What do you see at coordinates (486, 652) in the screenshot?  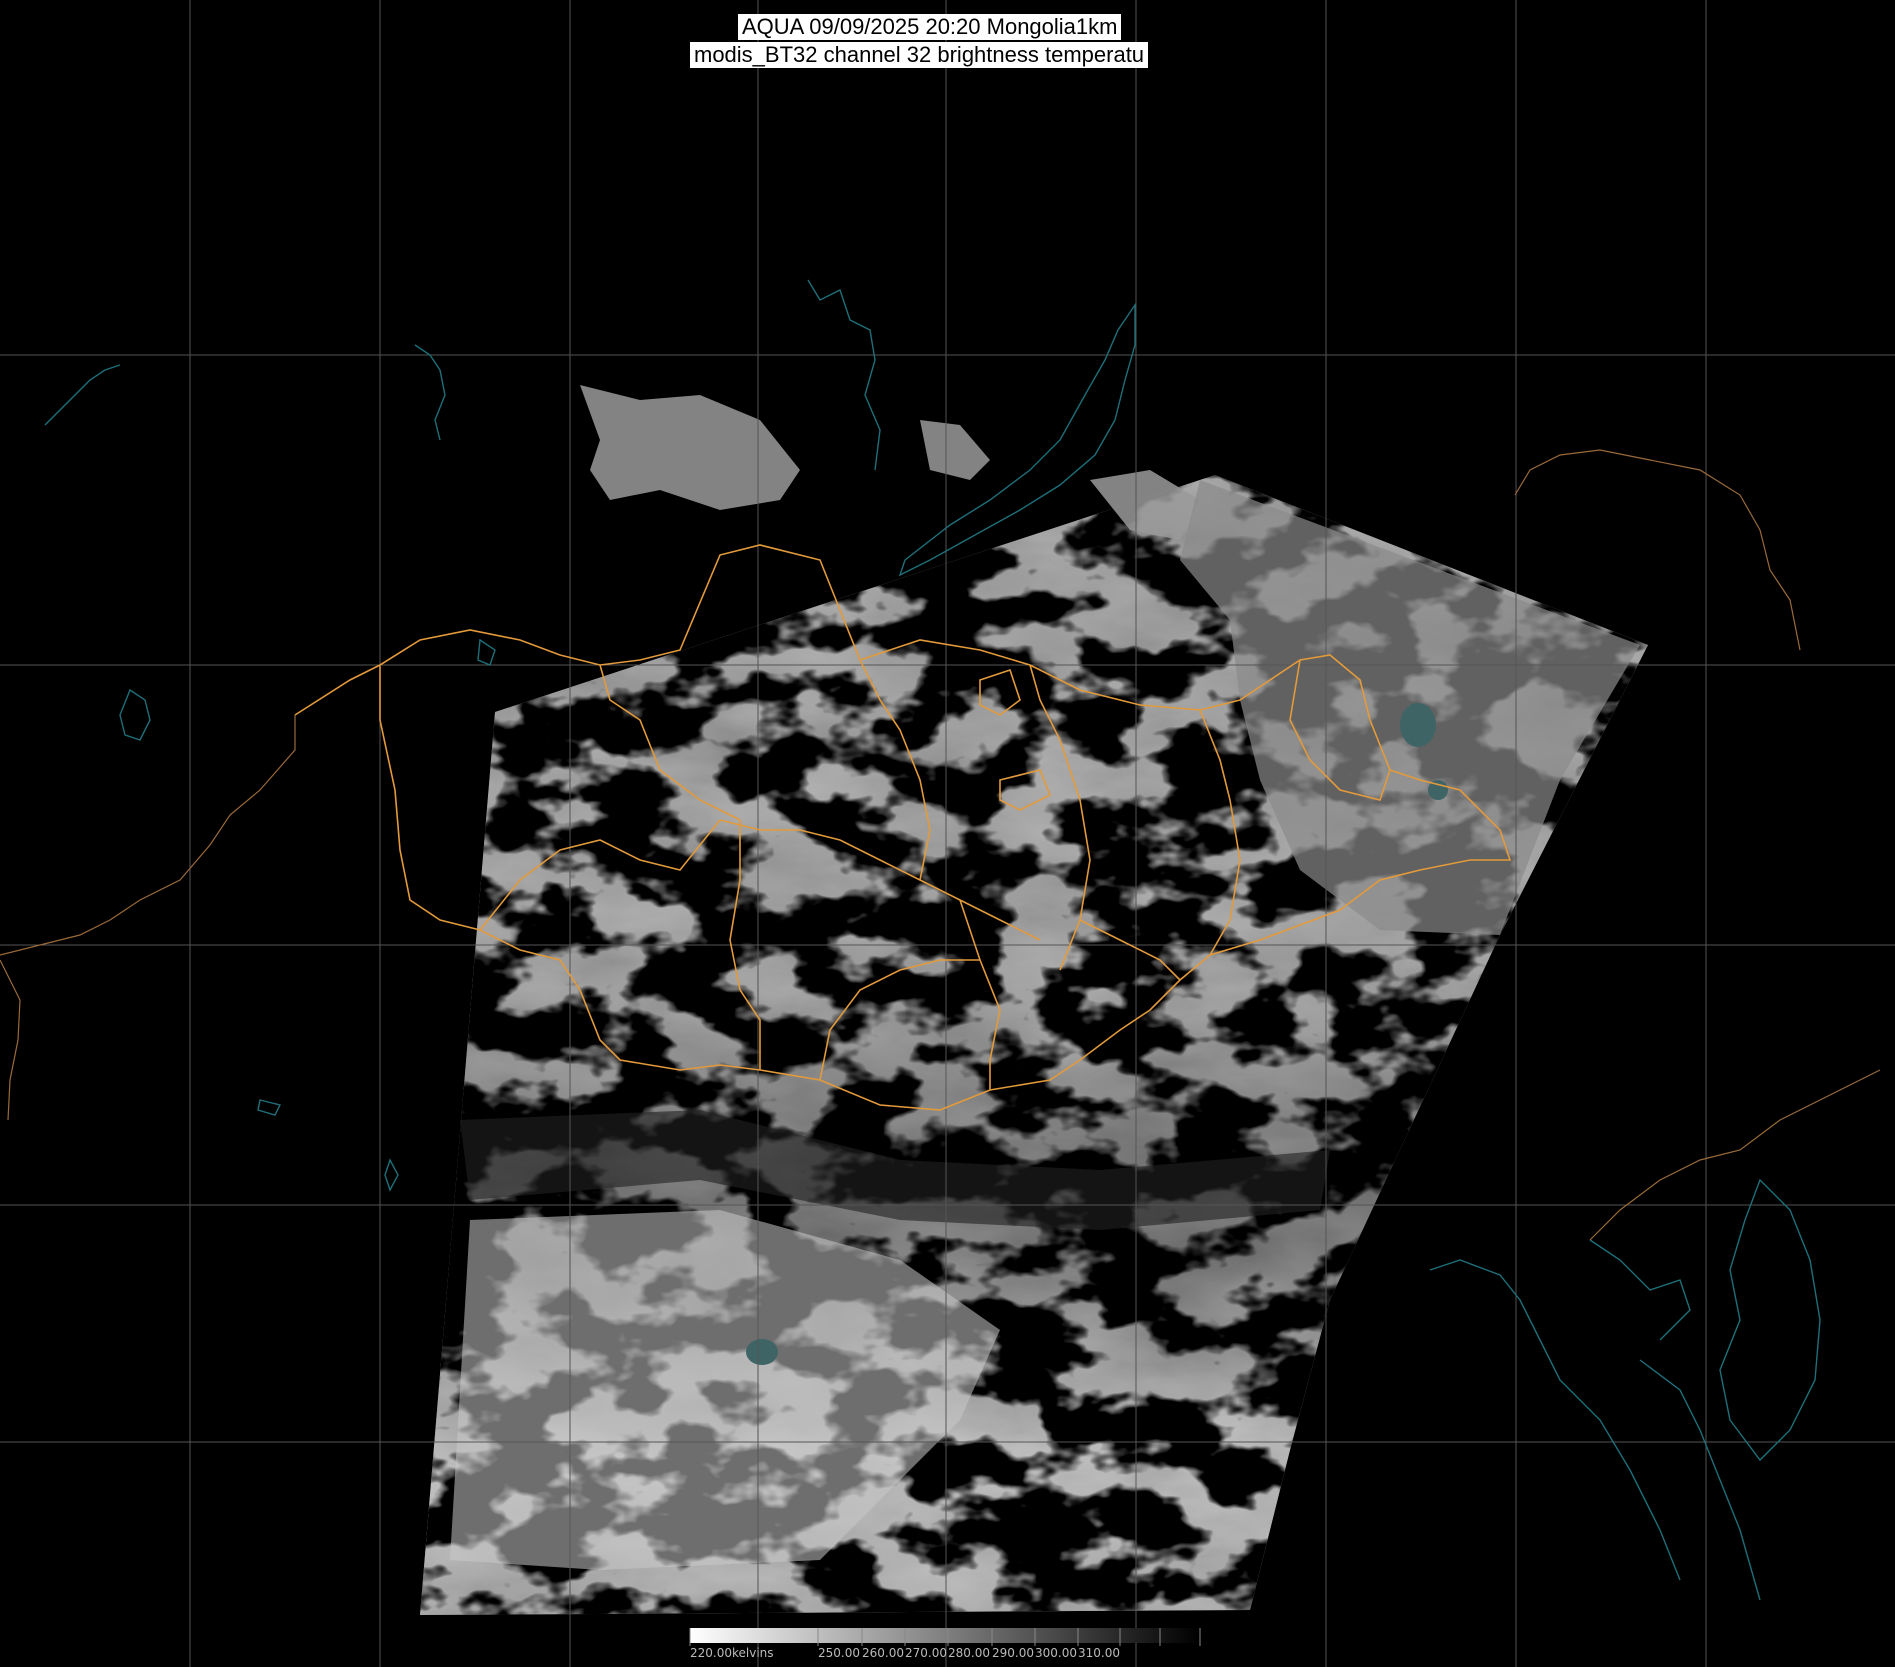 I see `lake-small-west` at bounding box center [486, 652].